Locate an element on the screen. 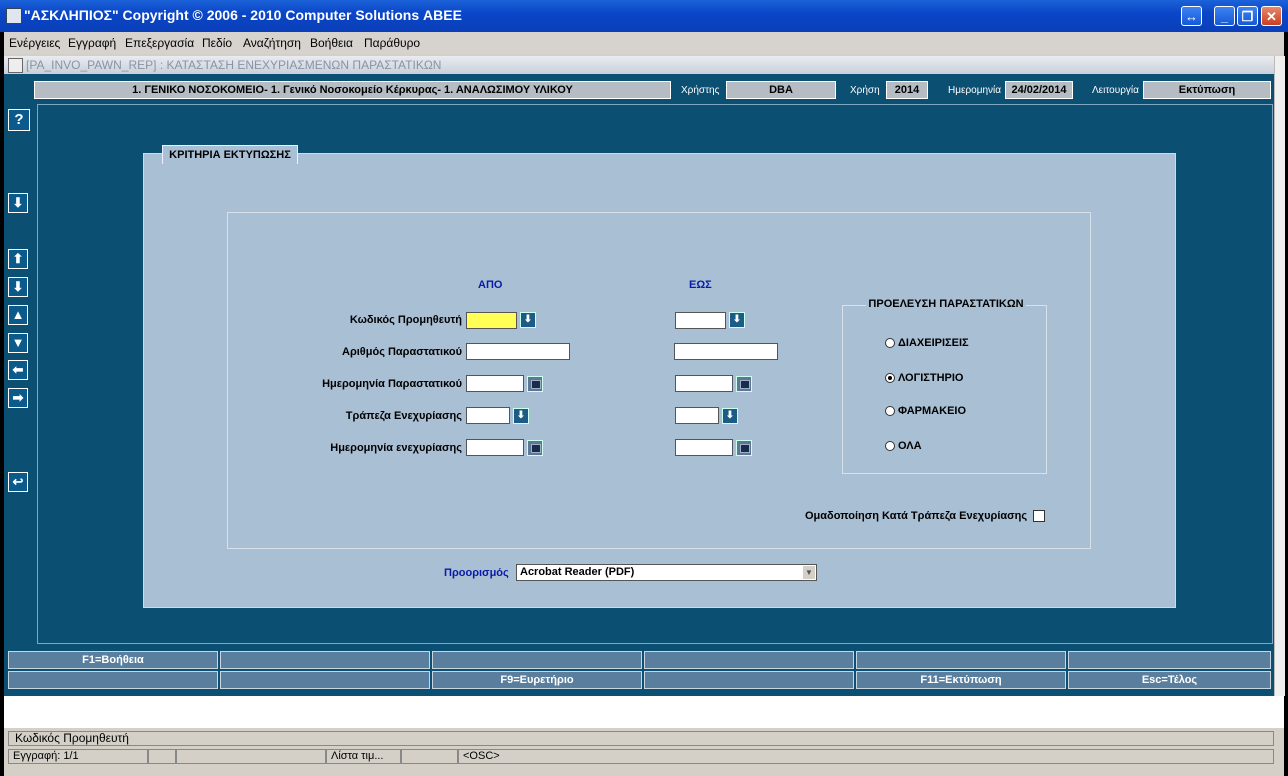 The width and height of the screenshot is (1288, 776). to-column-label: ΕΩΣ is located at coordinates (700, 285).